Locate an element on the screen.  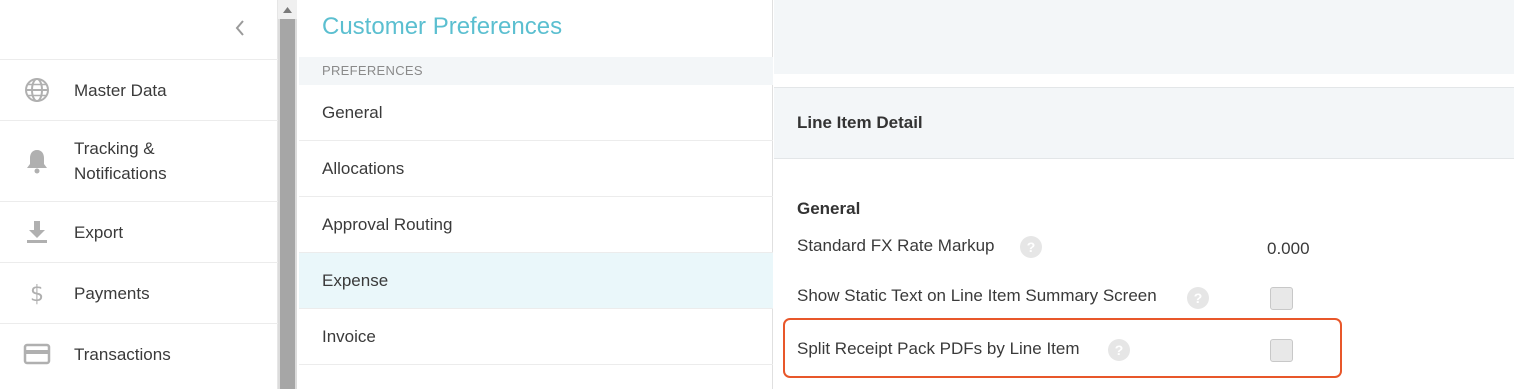
preference-item-approval-routing: Approval Routing is located at coordinates (536, 225).